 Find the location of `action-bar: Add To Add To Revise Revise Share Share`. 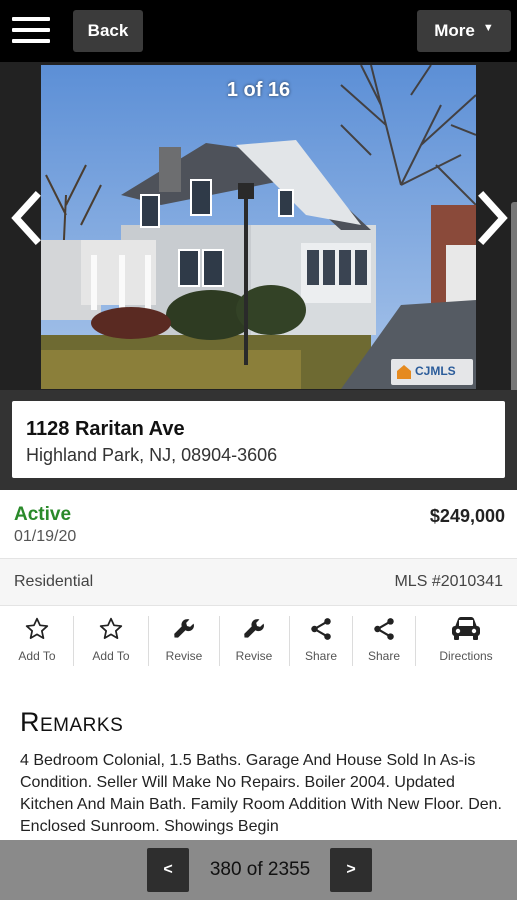

action-bar: Add To Add To Revise Revise Share Share is located at coordinates (258, 640).